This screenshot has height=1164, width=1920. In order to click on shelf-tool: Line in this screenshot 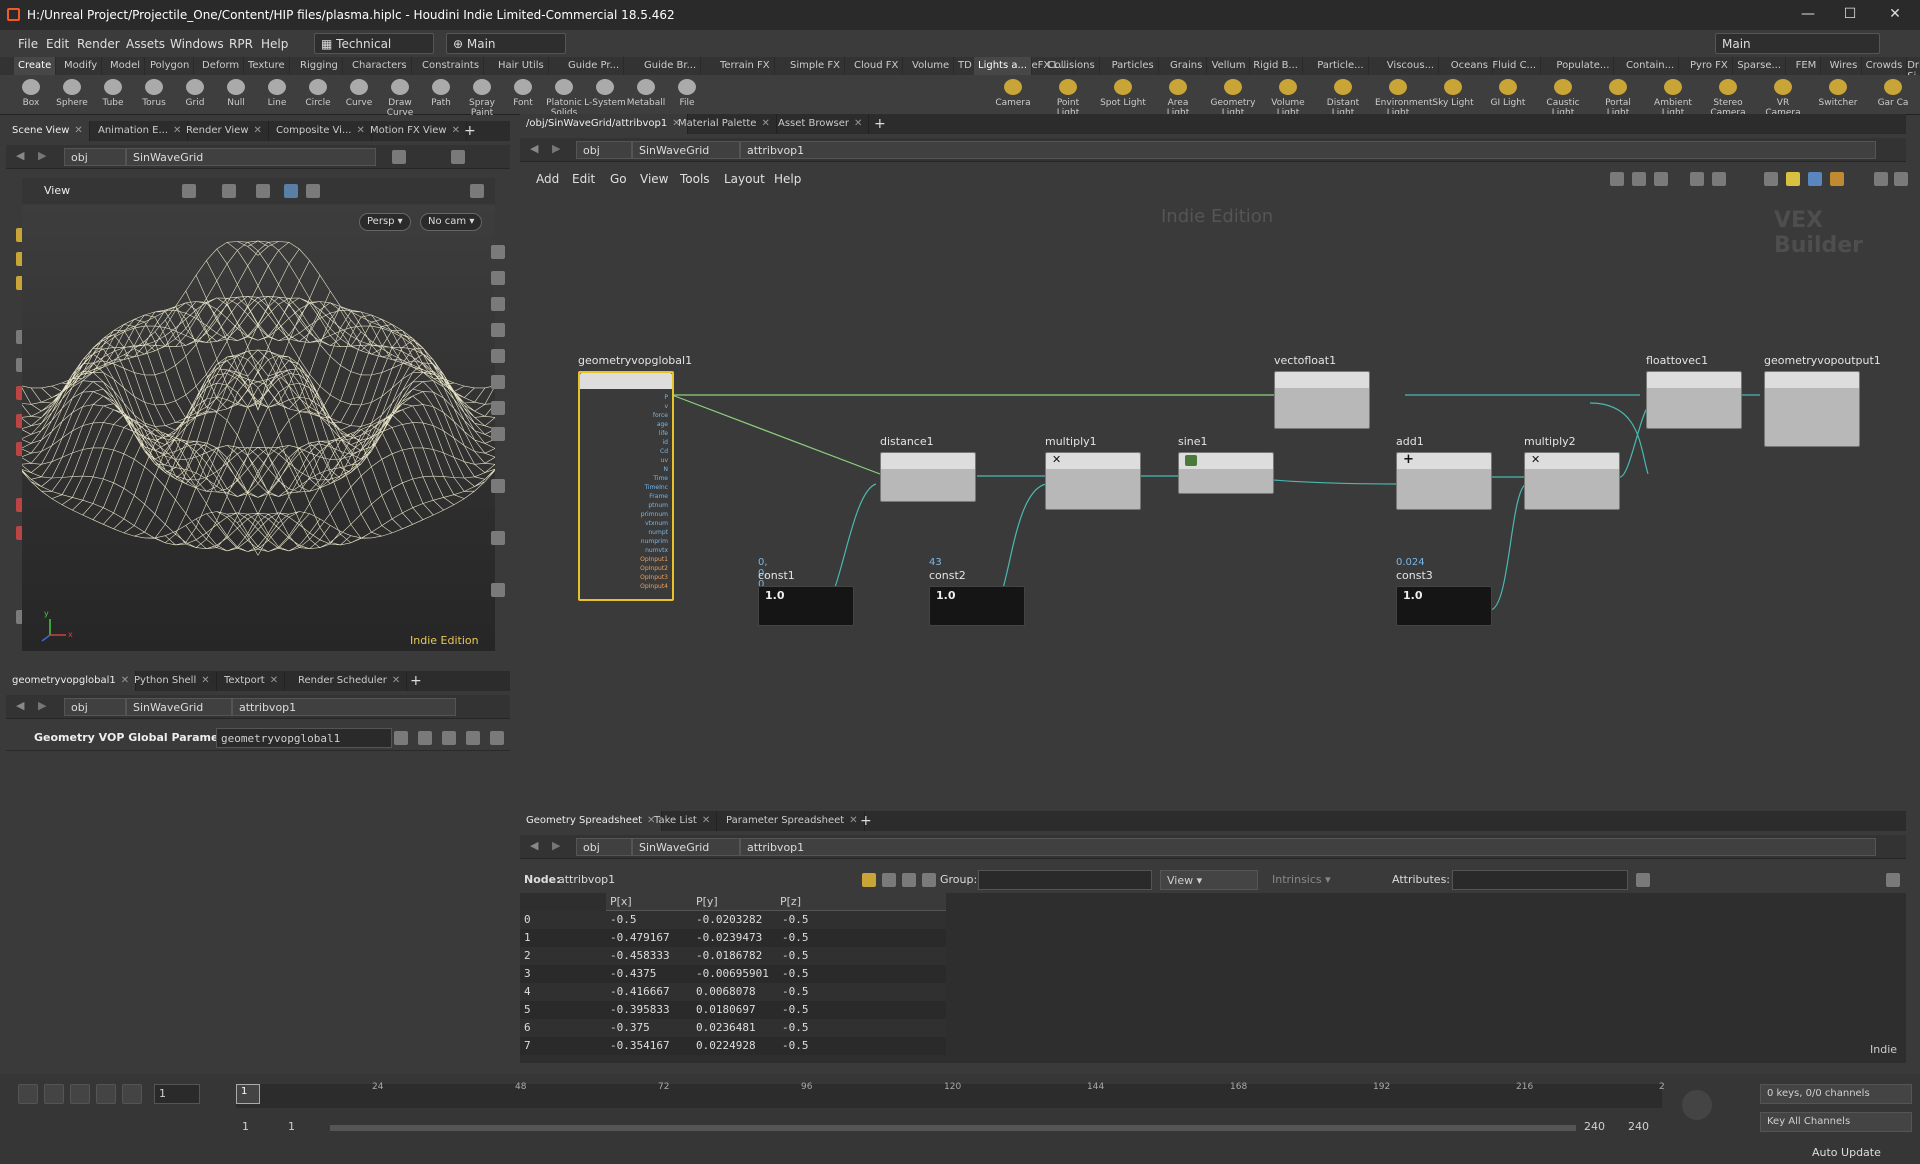, I will do `click(277, 92)`.